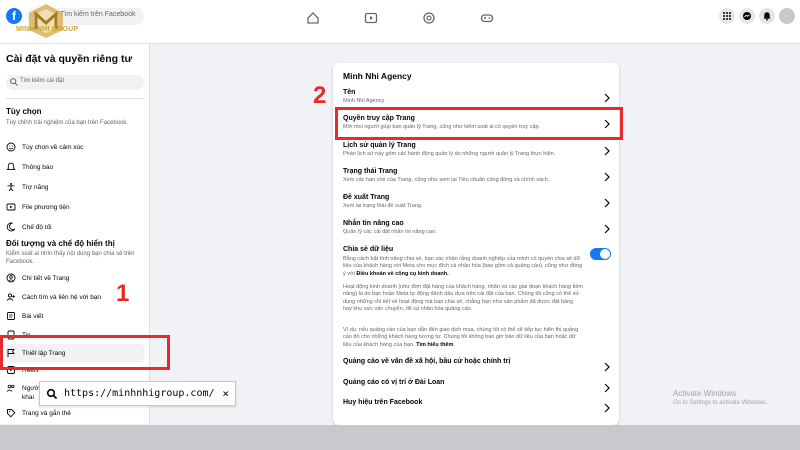  Describe the element at coordinates (429, 18) in the screenshot. I see `marketplace-icon` at that location.